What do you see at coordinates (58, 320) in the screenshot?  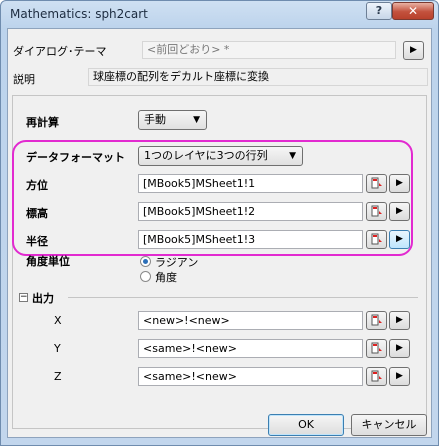 I see `output-x-label: X` at bounding box center [58, 320].